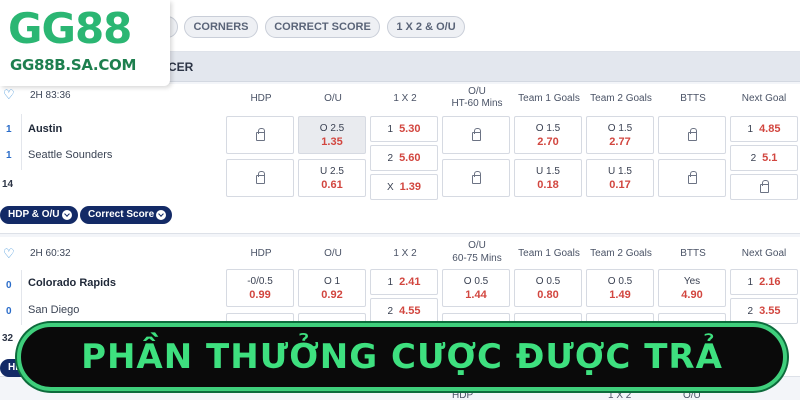 This screenshot has height=400, width=800. What do you see at coordinates (121, 214) in the screenshot?
I see `dropdown-label: Correct Score` at bounding box center [121, 214].